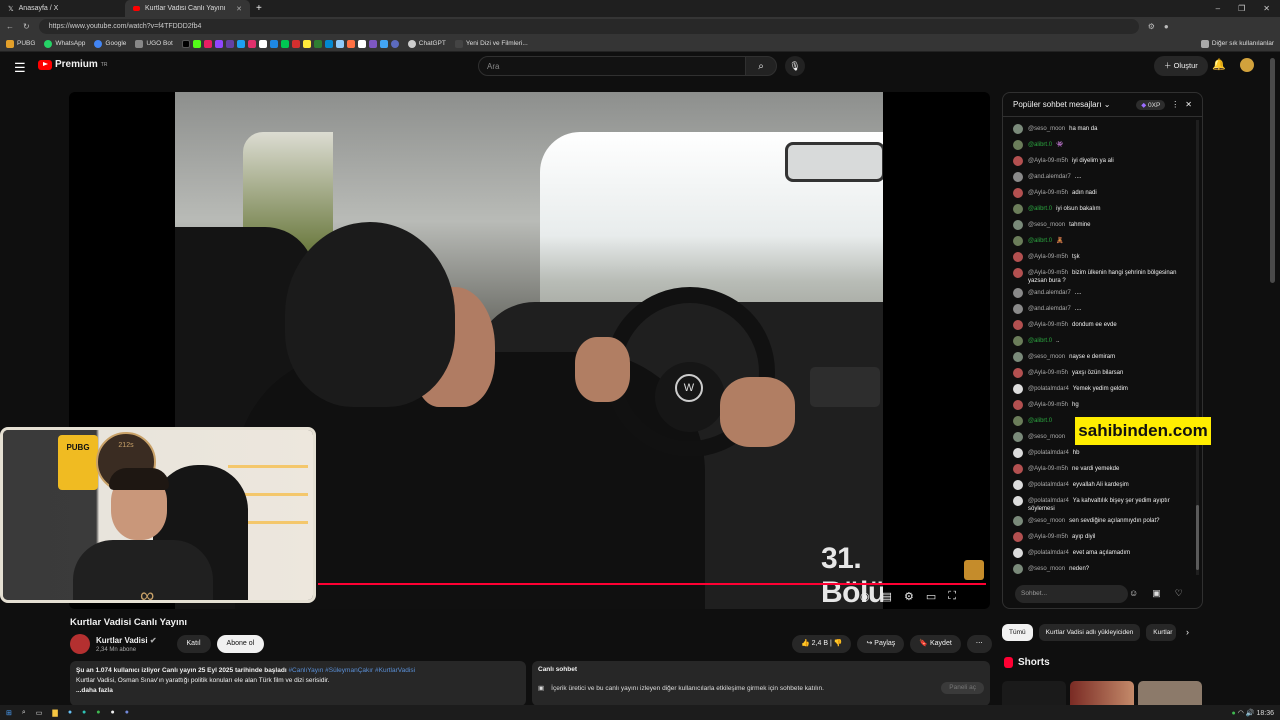 This screenshot has width=1280, height=720. What do you see at coordinates (1098, 209) in the screenshot?
I see `chat-message: @alibrt.0 iyi olsun bakalım` at bounding box center [1098, 209].